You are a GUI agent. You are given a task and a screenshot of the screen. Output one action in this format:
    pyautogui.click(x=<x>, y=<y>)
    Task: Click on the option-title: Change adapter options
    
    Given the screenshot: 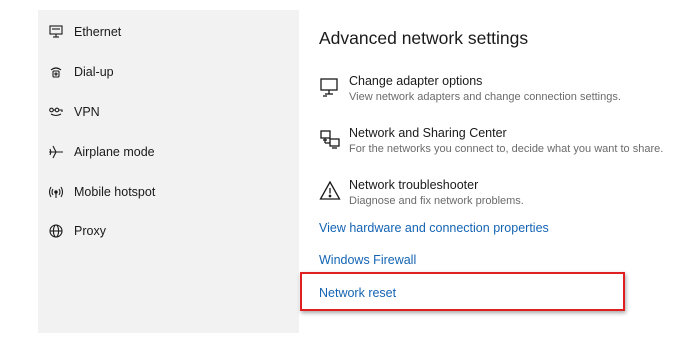 What is the action you would take?
    pyautogui.click(x=416, y=81)
    